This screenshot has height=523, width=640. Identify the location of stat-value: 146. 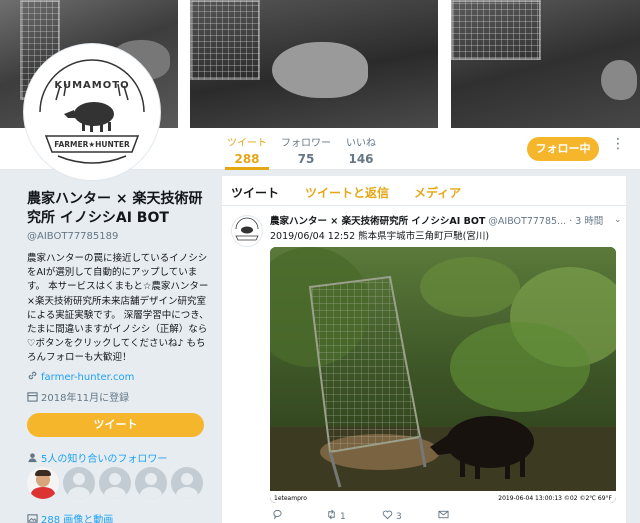
(361, 159).